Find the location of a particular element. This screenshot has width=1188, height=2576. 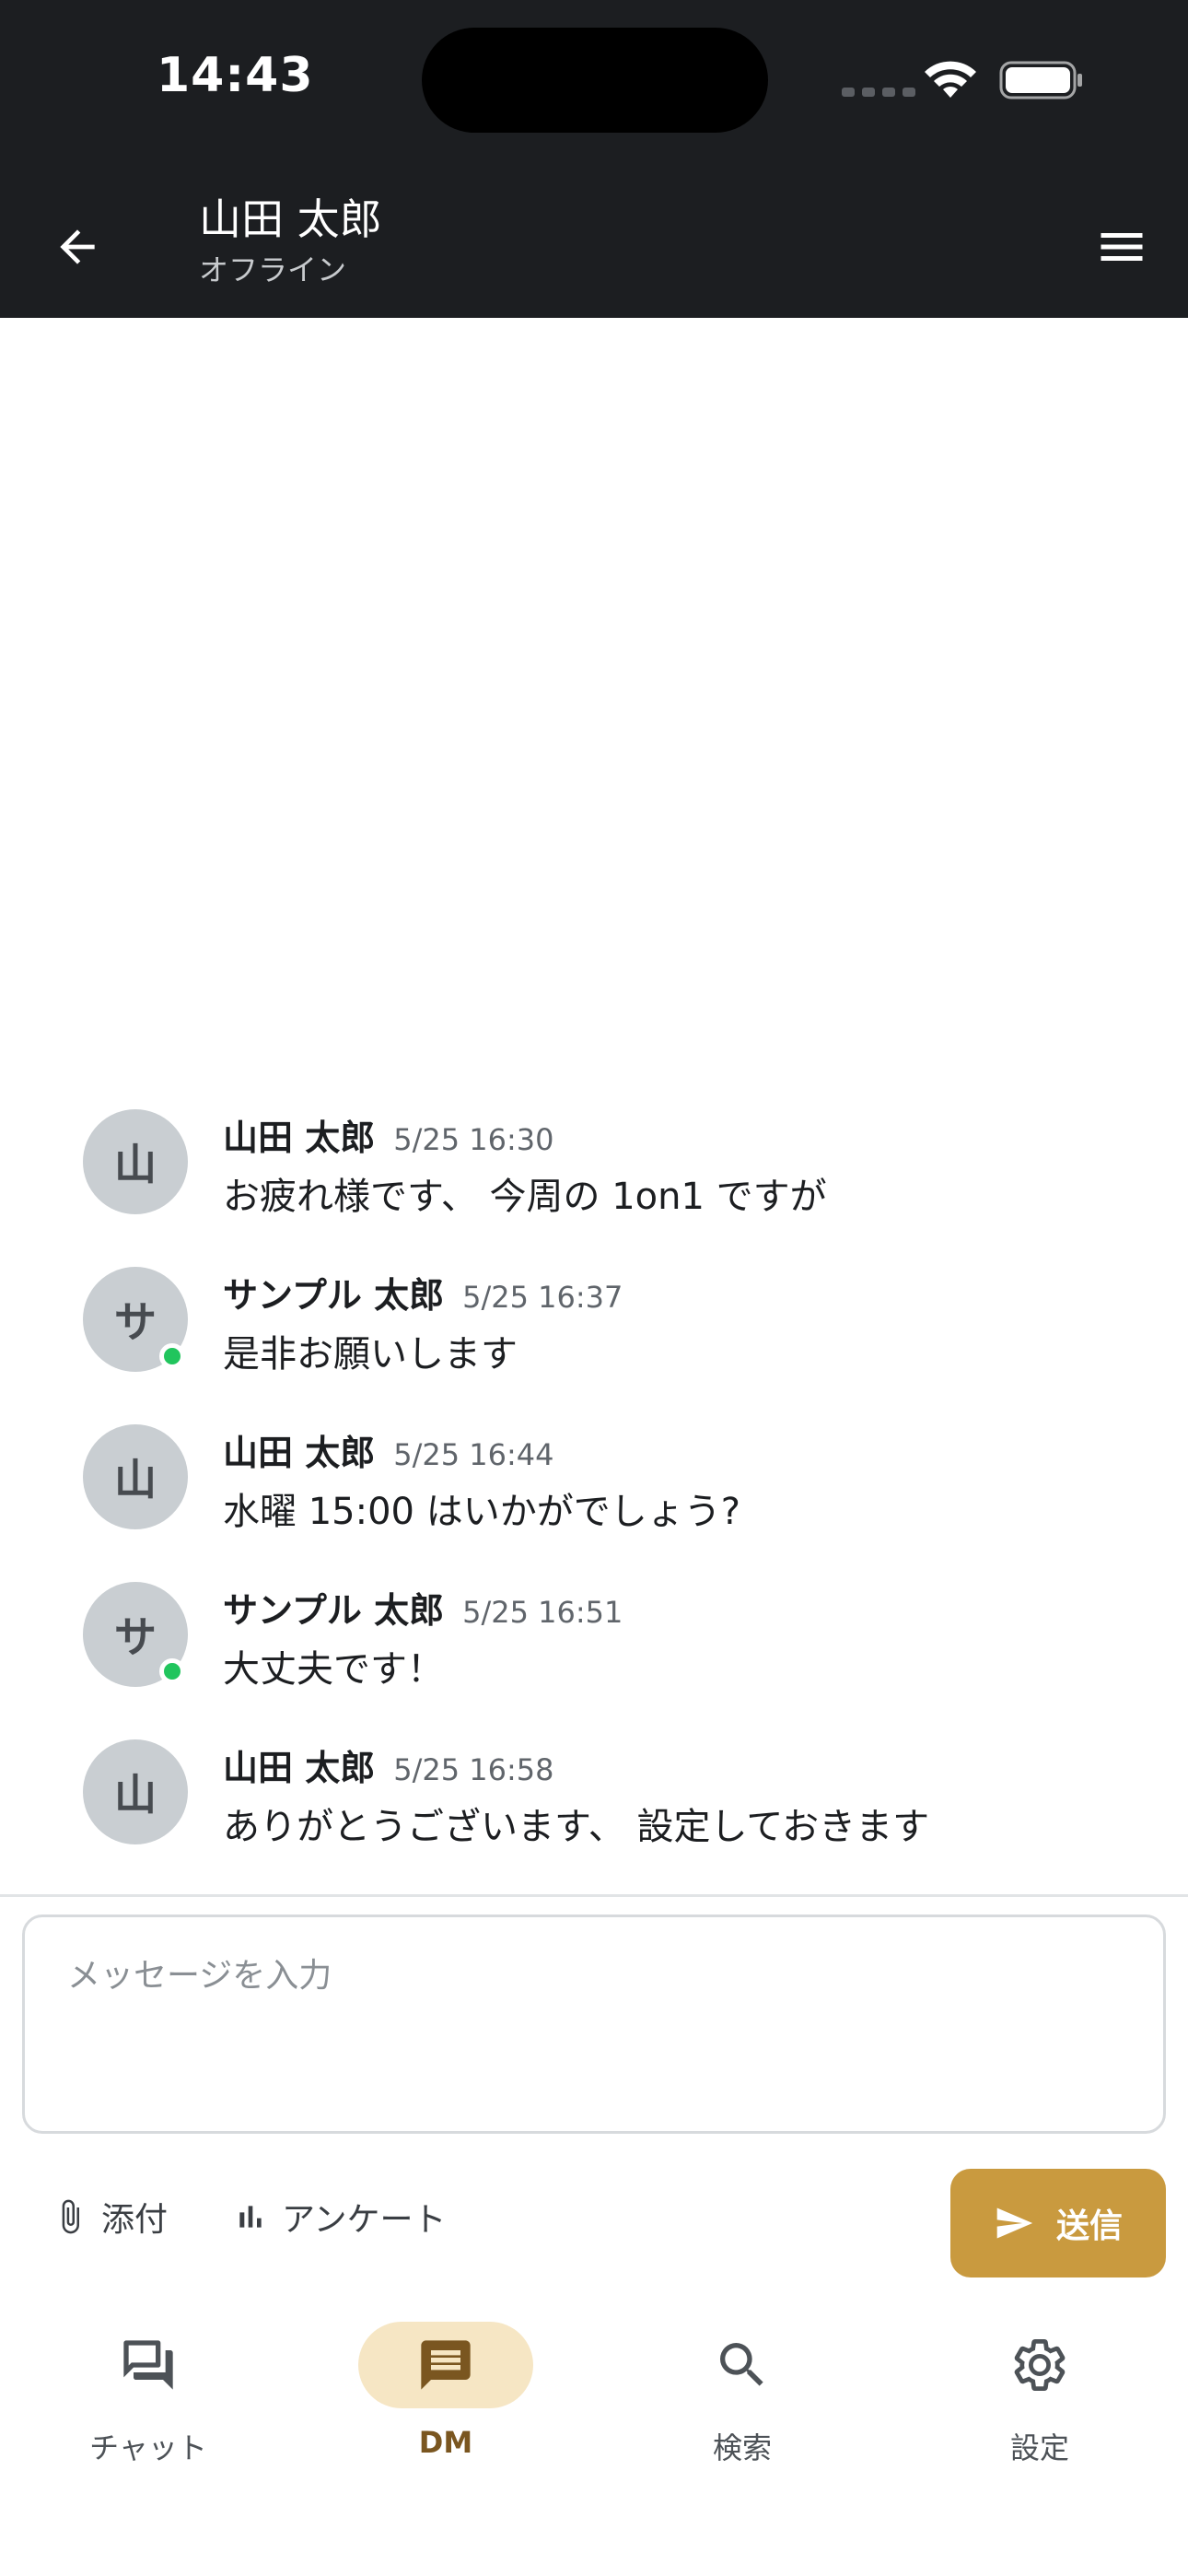

attach-button: 添付 is located at coordinates (110, 2217).